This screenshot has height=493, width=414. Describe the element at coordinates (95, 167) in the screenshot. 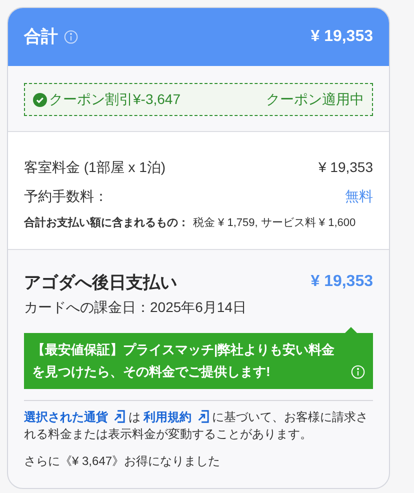

I see `fee-label: 客室料金 (1部屋 x 1泊)` at that location.